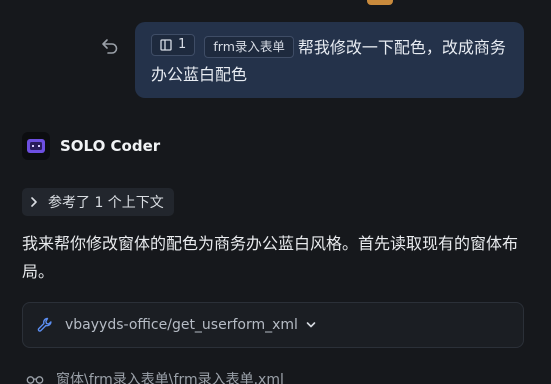  What do you see at coordinates (35, 380) in the screenshot?
I see `glasses-icon` at bounding box center [35, 380].